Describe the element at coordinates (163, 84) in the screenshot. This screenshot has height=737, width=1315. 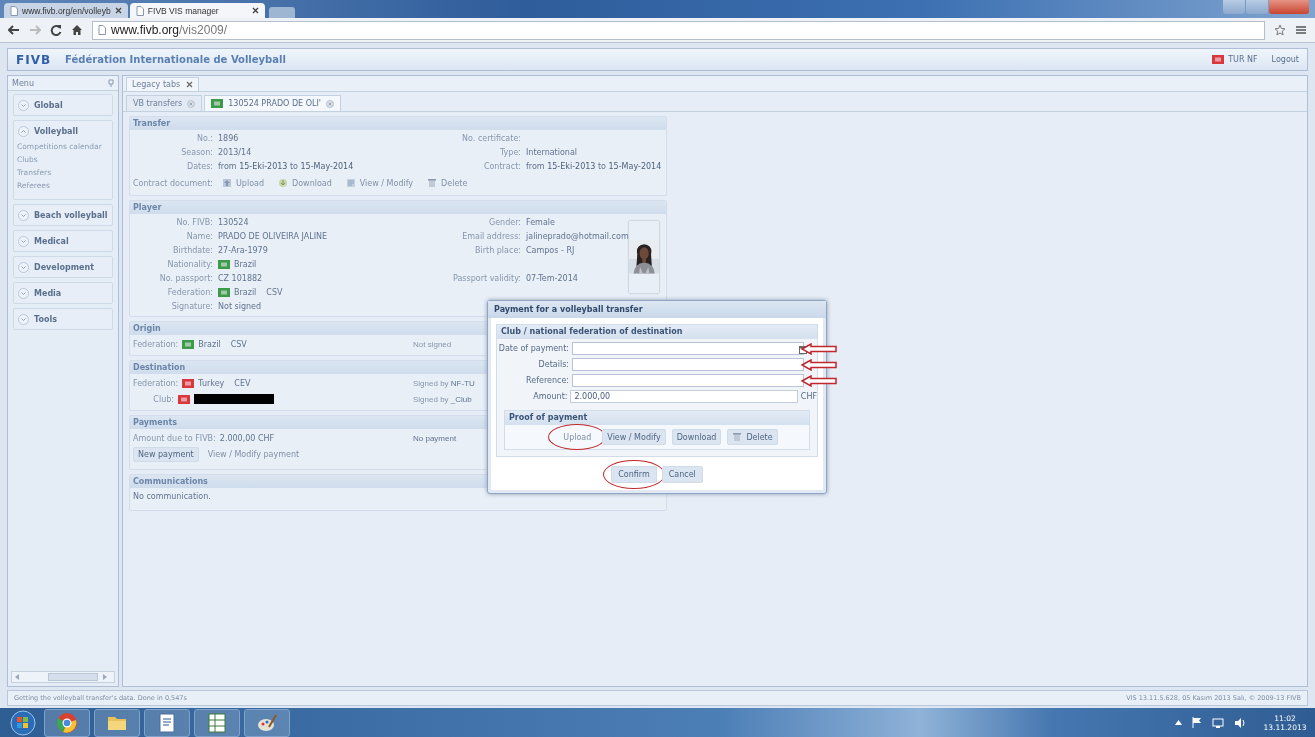
I see `legacy-tab: Legacy tabs` at that location.